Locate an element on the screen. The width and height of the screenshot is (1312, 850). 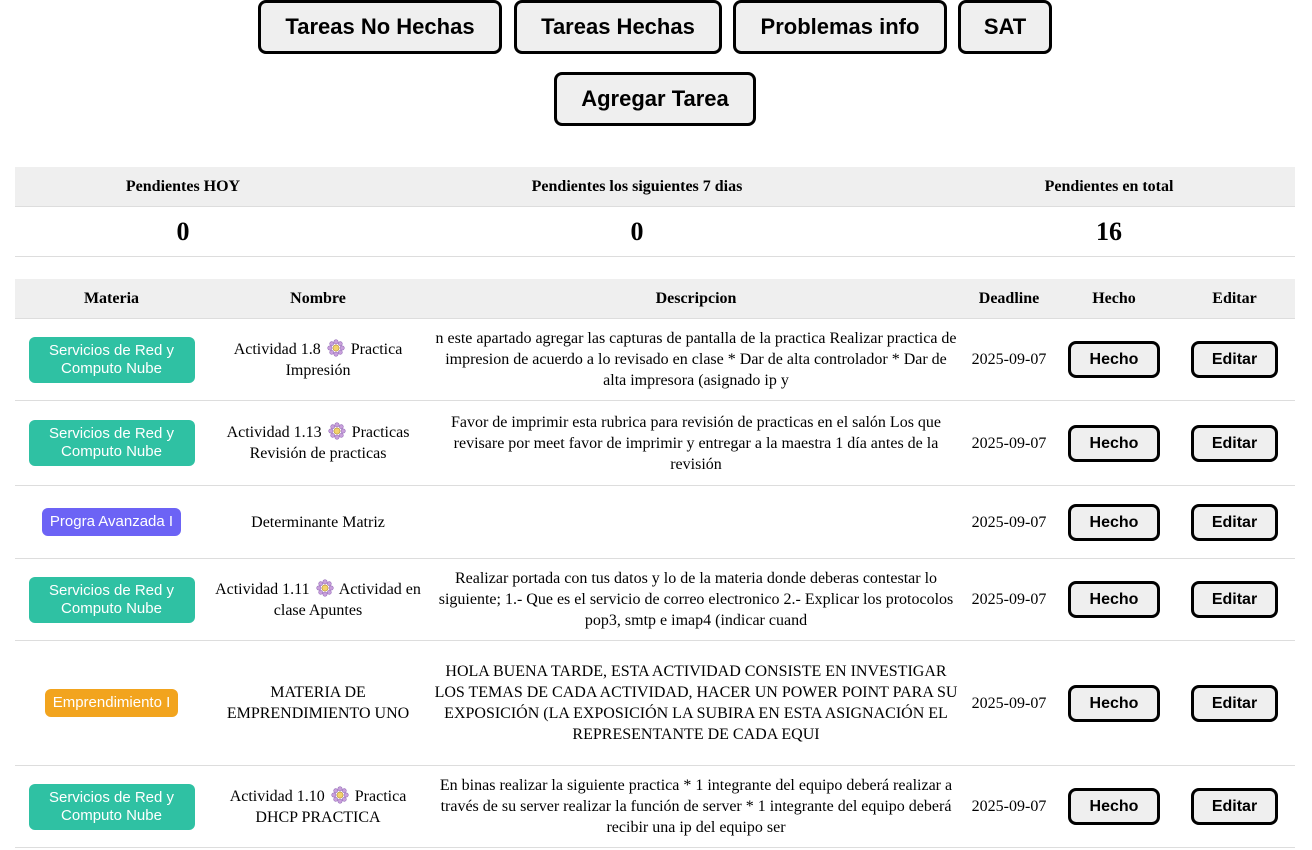
task-name: Actividad 1.10 Practica DHCP PRACTICA is located at coordinates (318, 806).